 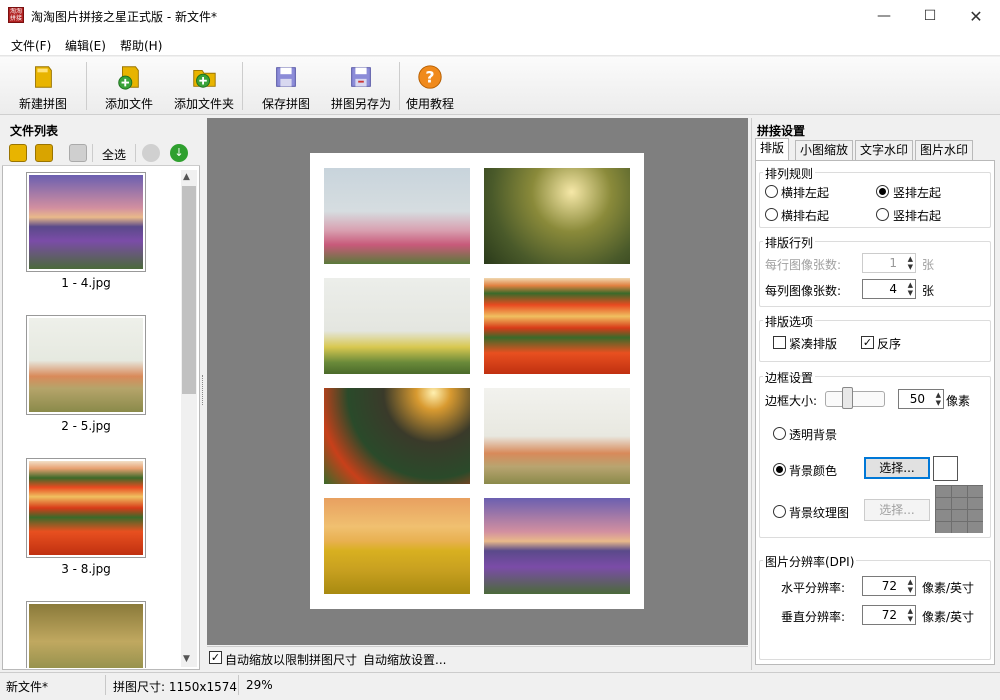 I want to click on add-file-icon, so click(x=128, y=78).